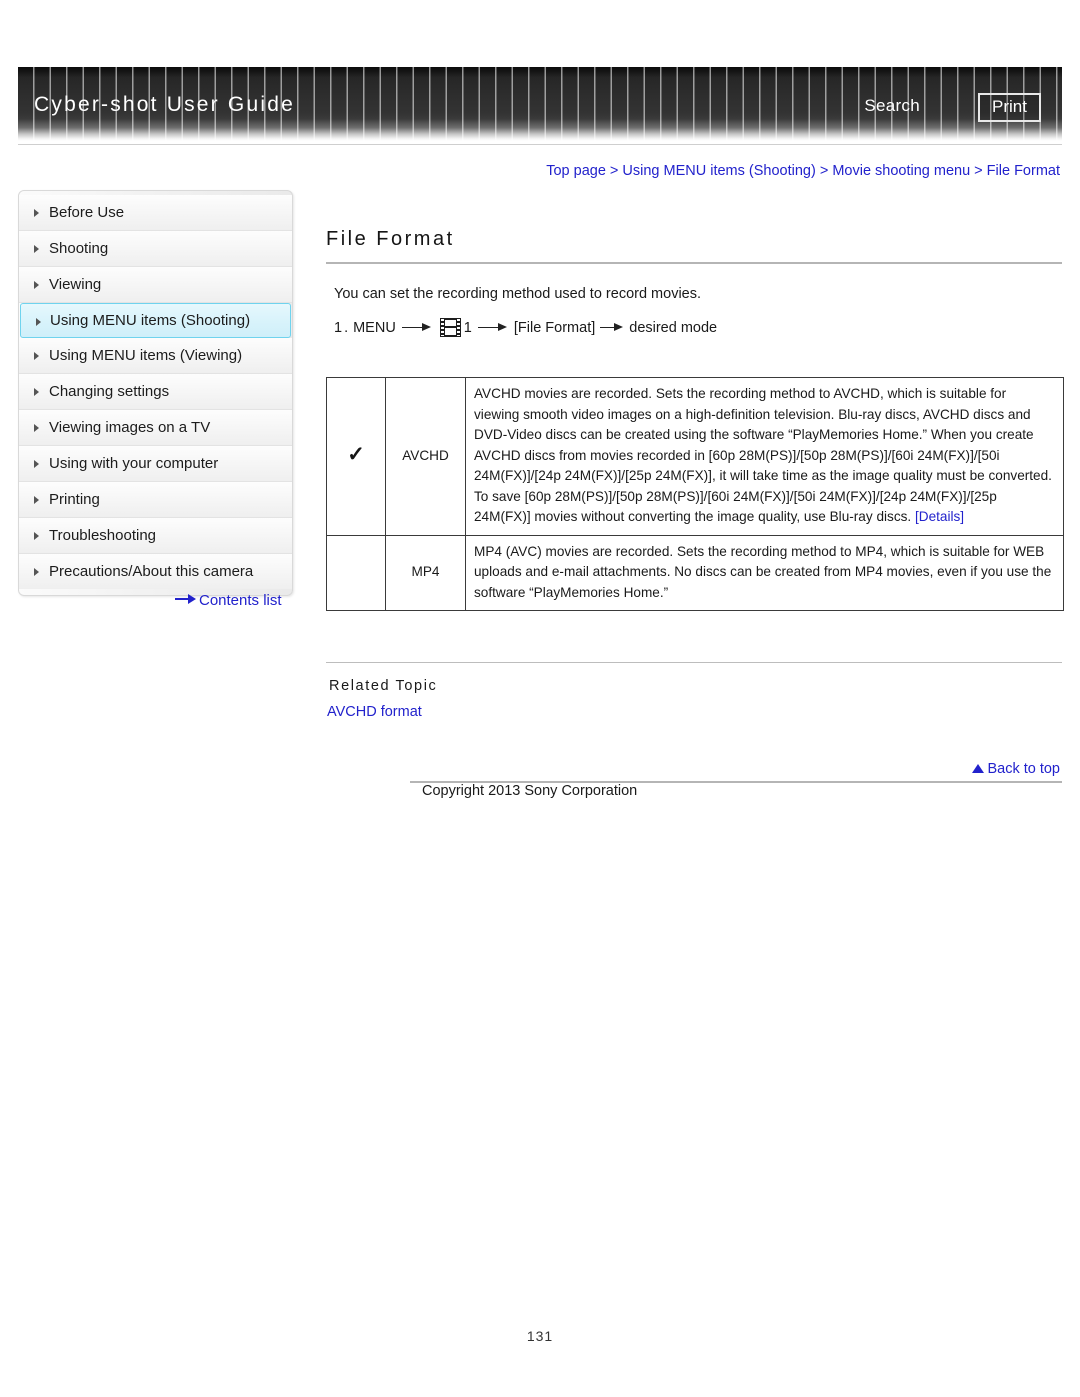 This screenshot has width=1080, height=1397. What do you see at coordinates (155, 285) in the screenshot?
I see `sidebar-item-viewing: Viewing` at bounding box center [155, 285].